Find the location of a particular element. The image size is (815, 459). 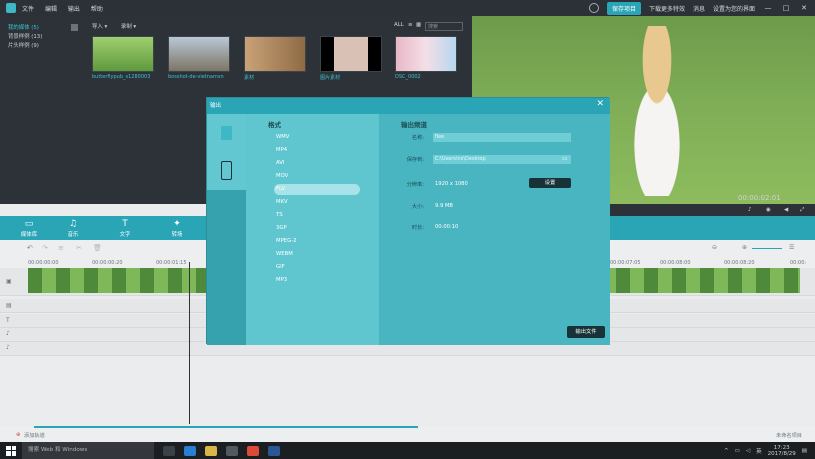

settings-button: 设置 is located at coordinates (550, 183).